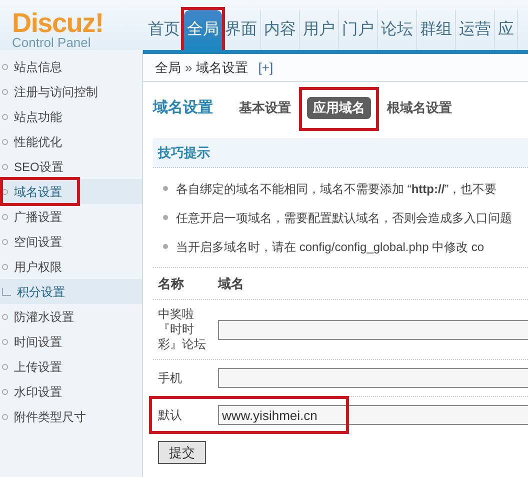 Image resolution: width=528 pixels, height=477 pixels. What do you see at coordinates (339, 108) in the screenshot?
I see `sub-tab: 应用域名` at bounding box center [339, 108].